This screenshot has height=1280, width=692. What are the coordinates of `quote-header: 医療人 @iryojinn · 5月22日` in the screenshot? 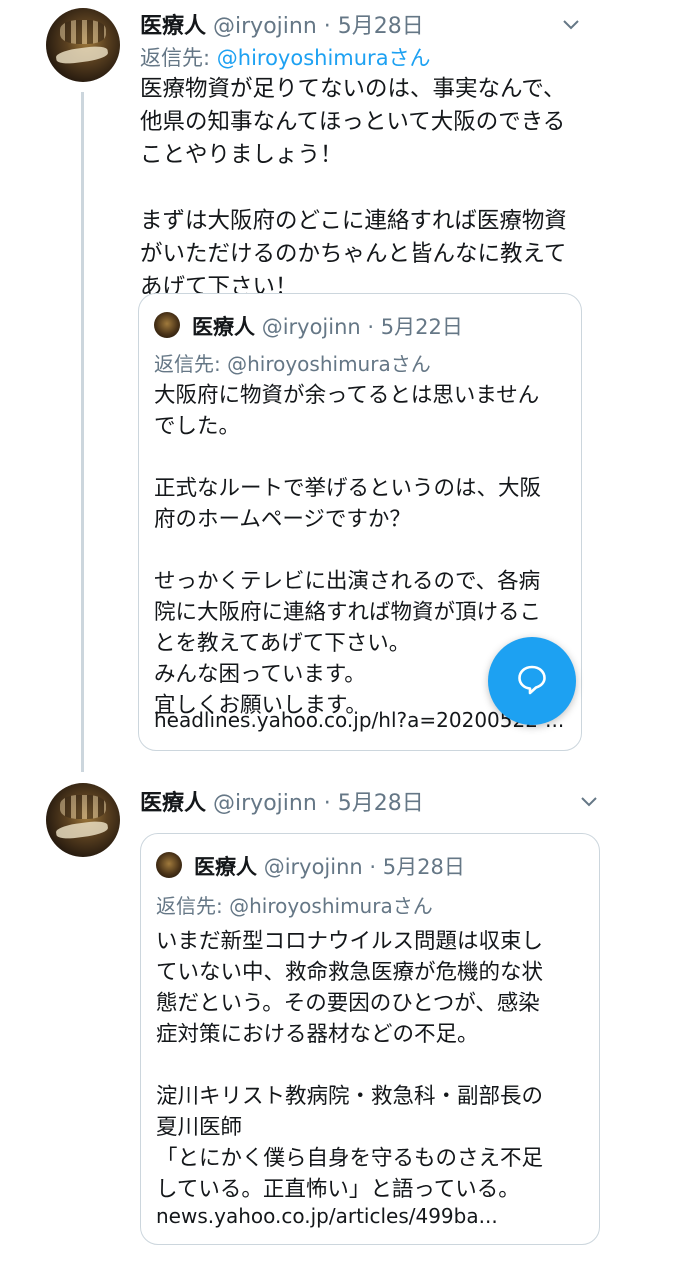 It's located at (327, 326).